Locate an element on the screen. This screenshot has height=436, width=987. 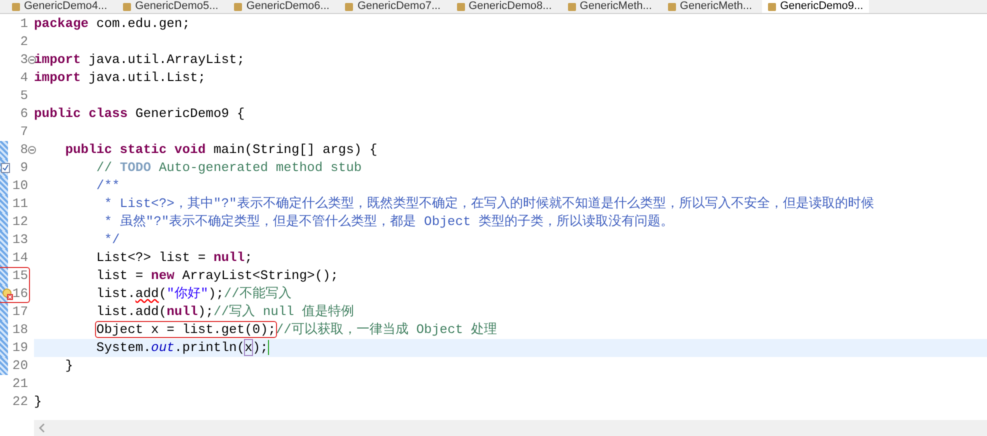
code-line: // TODO Auto-generated method stub is located at coordinates (229, 167).